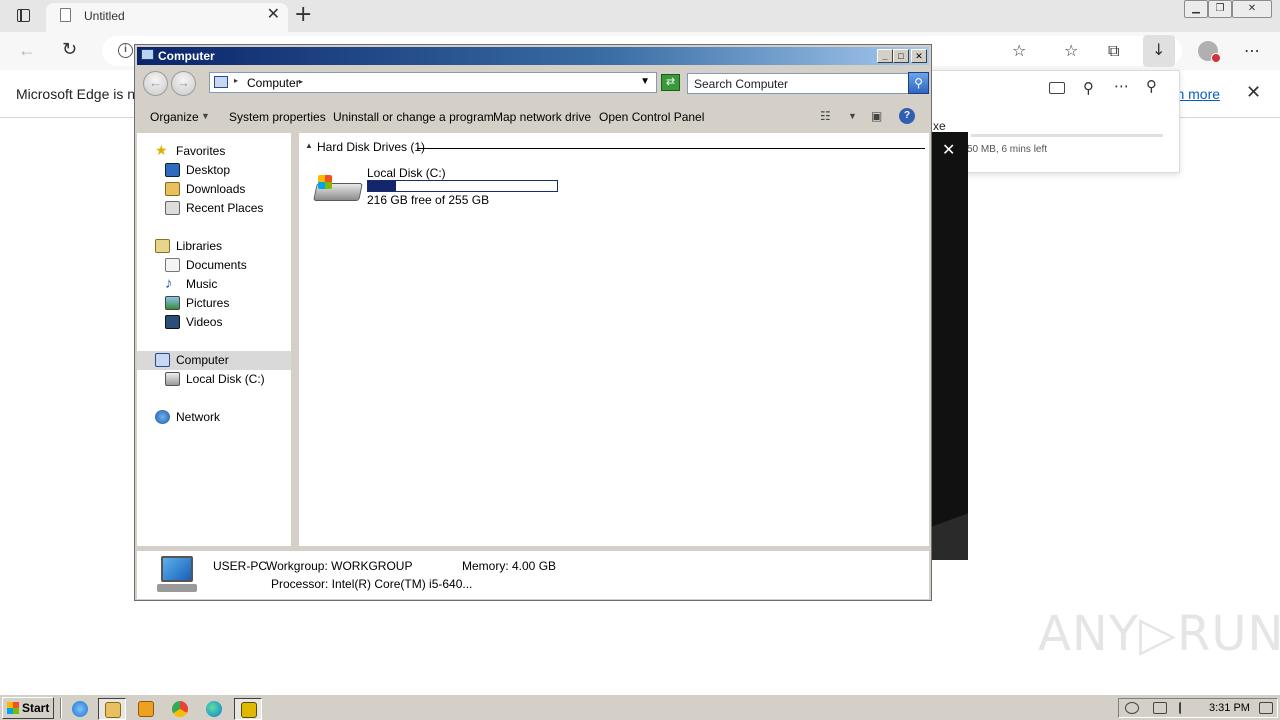 The image size is (1280, 720). What do you see at coordinates (227, 379) in the screenshot?
I see `nav-local-disk: Local Disk (C:)` at bounding box center [227, 379].